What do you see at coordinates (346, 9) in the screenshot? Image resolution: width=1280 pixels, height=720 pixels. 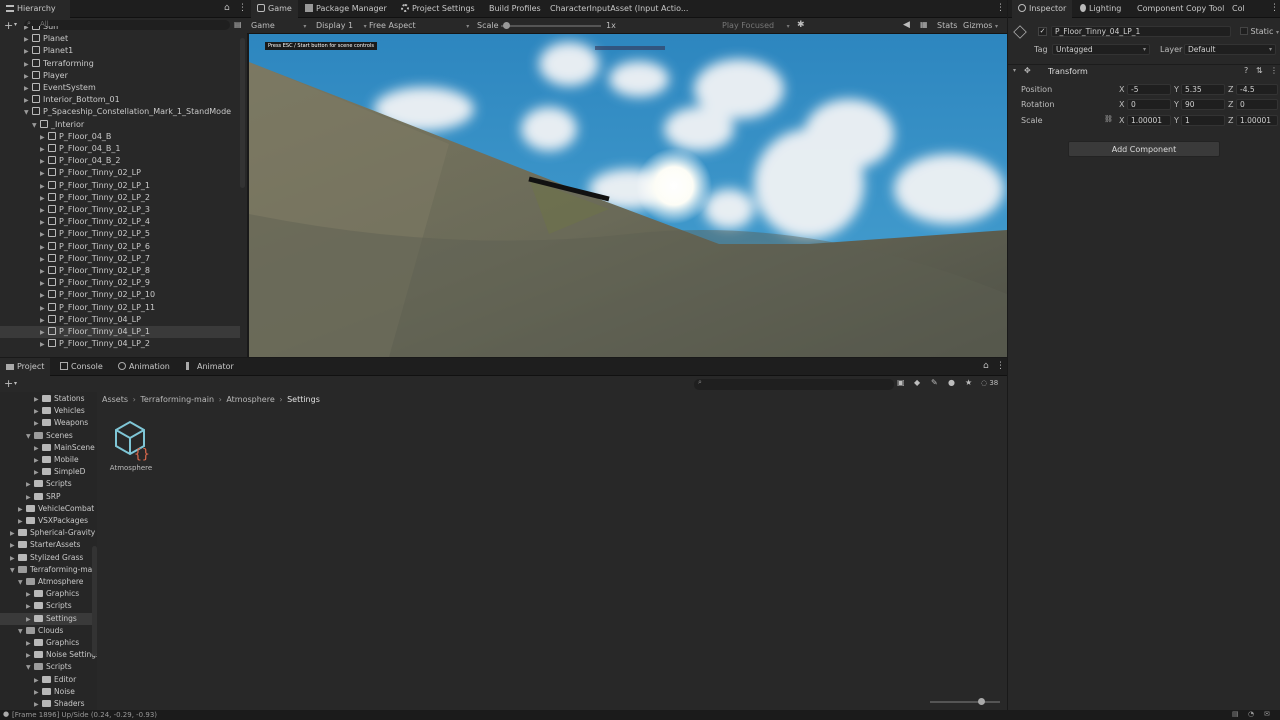 I see `tab-package-manager: Package Manager` at bounding box center [346, 9].